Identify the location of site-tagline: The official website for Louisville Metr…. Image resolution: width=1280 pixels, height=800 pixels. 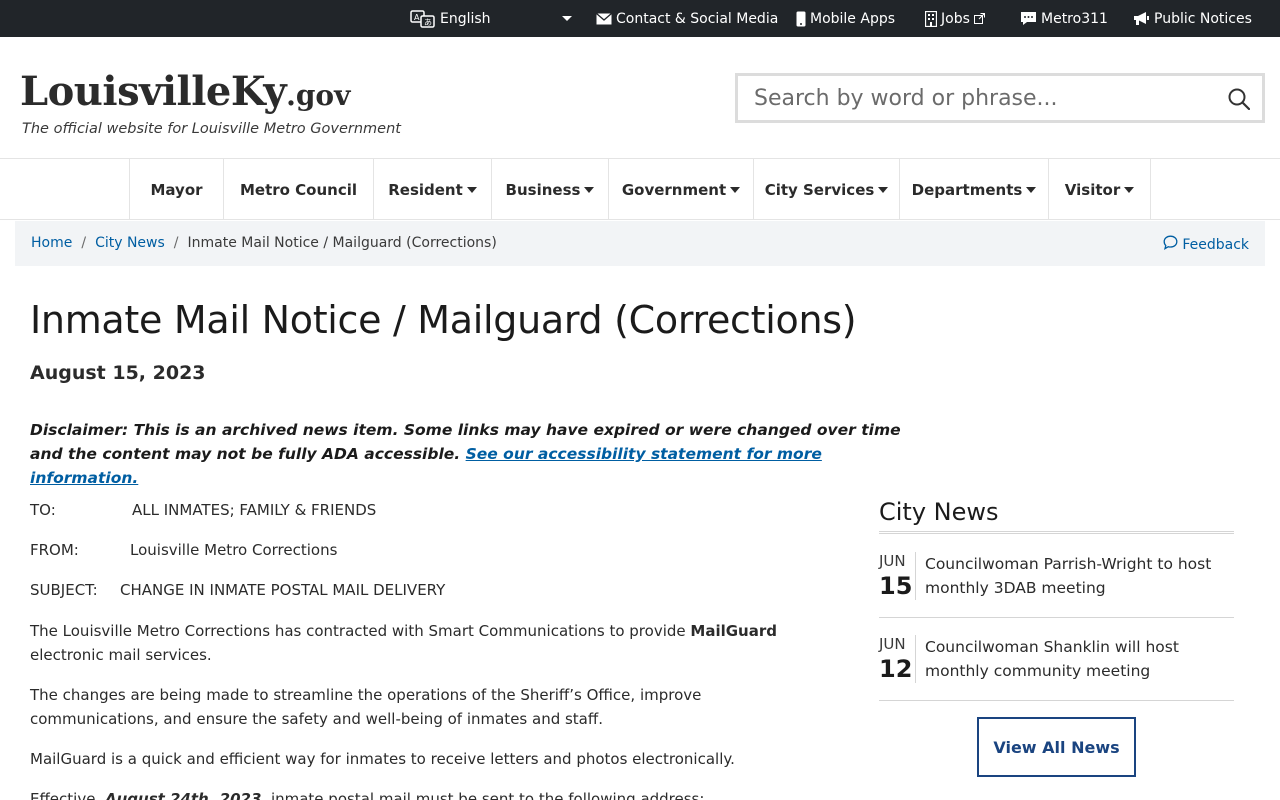
(211, 129).